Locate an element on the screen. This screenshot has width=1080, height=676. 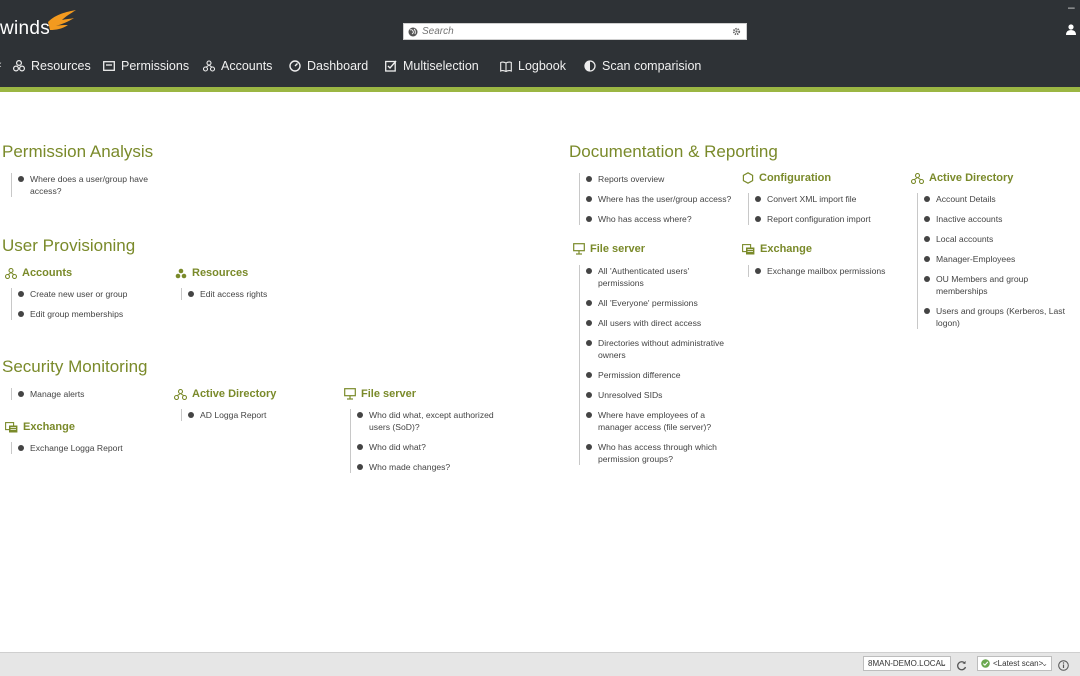
minimize-icon: – is located at coordinates (1071, 7).